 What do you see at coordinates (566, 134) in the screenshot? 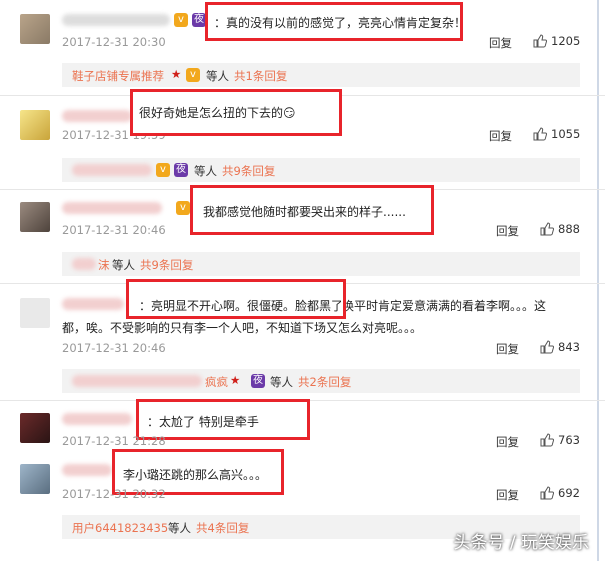
I see `like-count: 1055` at bounding box center [566, 134].